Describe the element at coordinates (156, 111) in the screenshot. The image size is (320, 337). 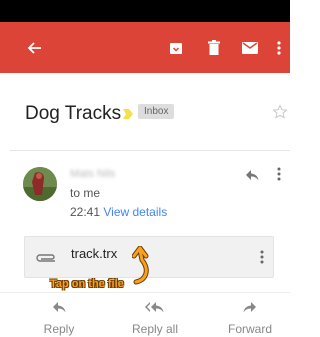
I see `inbox-label: Inbox` at that location.